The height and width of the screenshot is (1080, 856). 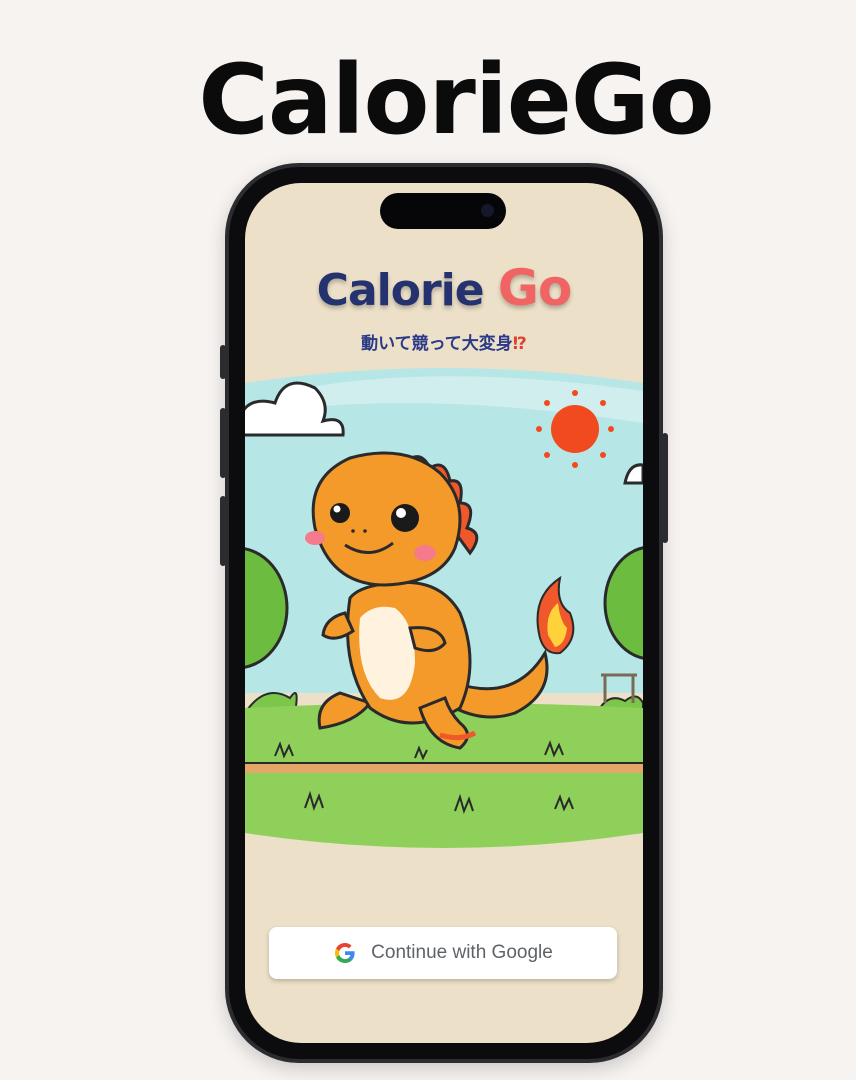 I want to click on app-tagline: 動いて競って大変身⁉, so click(x=444, y=341).